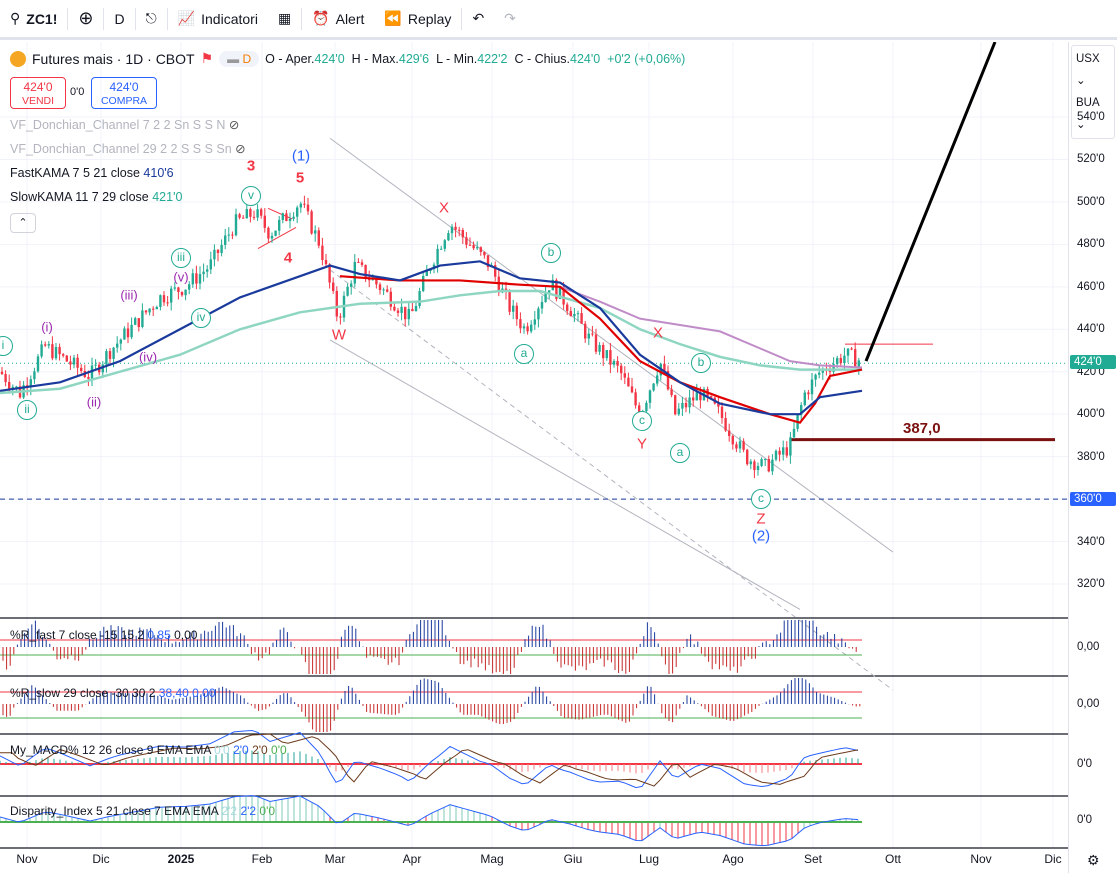  I want to click on bars-icon: ⎋, so click(151, 18).